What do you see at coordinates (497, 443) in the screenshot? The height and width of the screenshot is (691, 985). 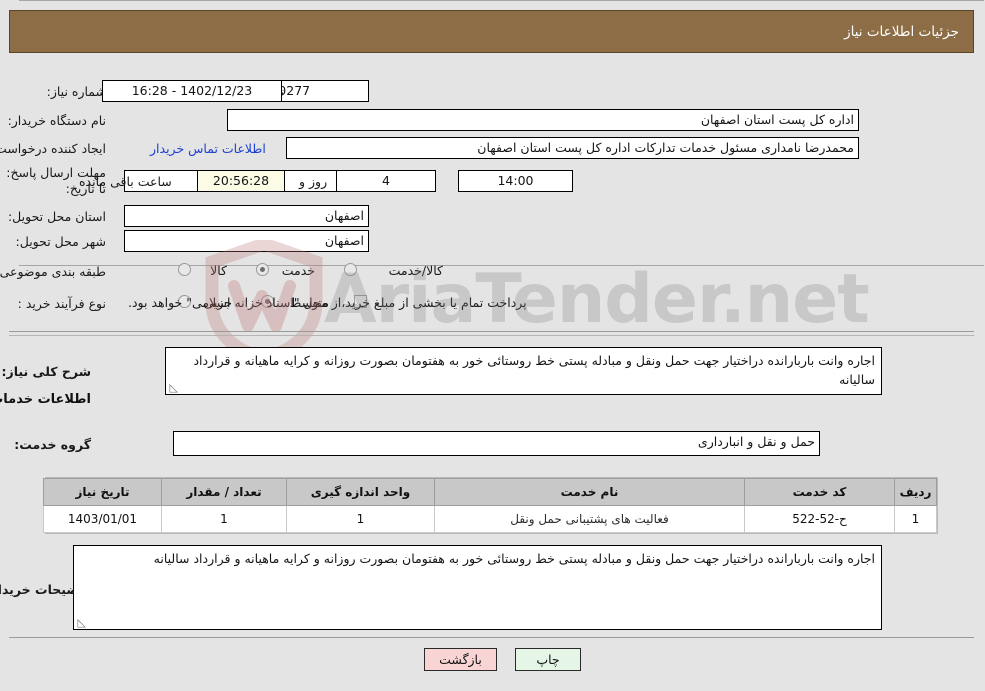 I see `service-group-value: حمل و نقل و انبارداری` at bounding box center [497, 443].